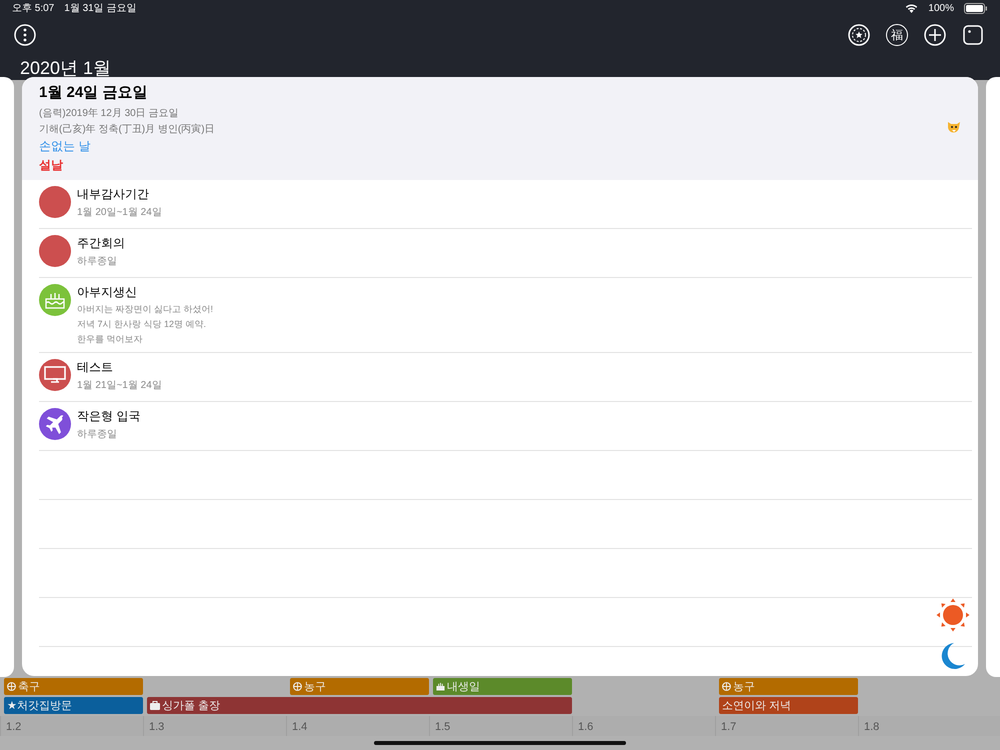  I want to click on add-icon, so click(935, 35).